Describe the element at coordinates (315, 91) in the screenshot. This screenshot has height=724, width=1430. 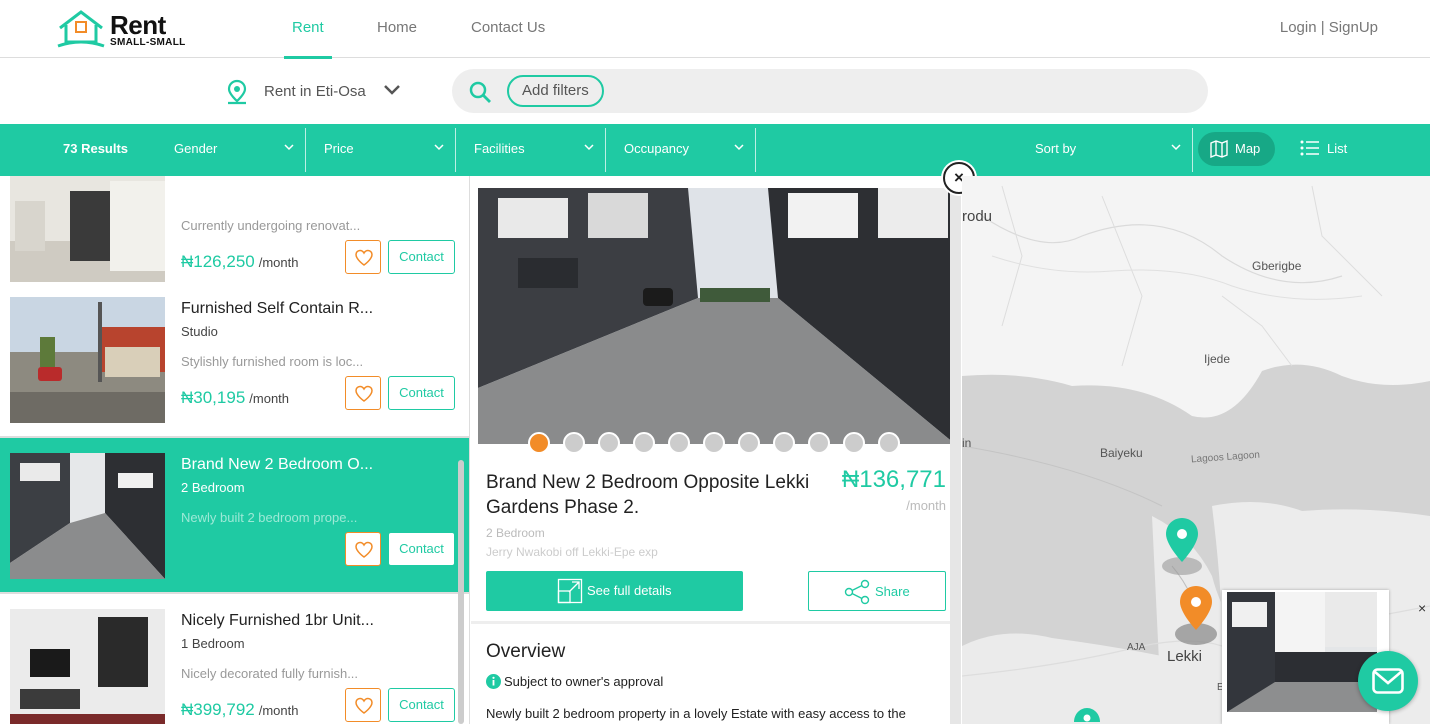
I see `location-select: Rent in Eti-Osa` at that location.